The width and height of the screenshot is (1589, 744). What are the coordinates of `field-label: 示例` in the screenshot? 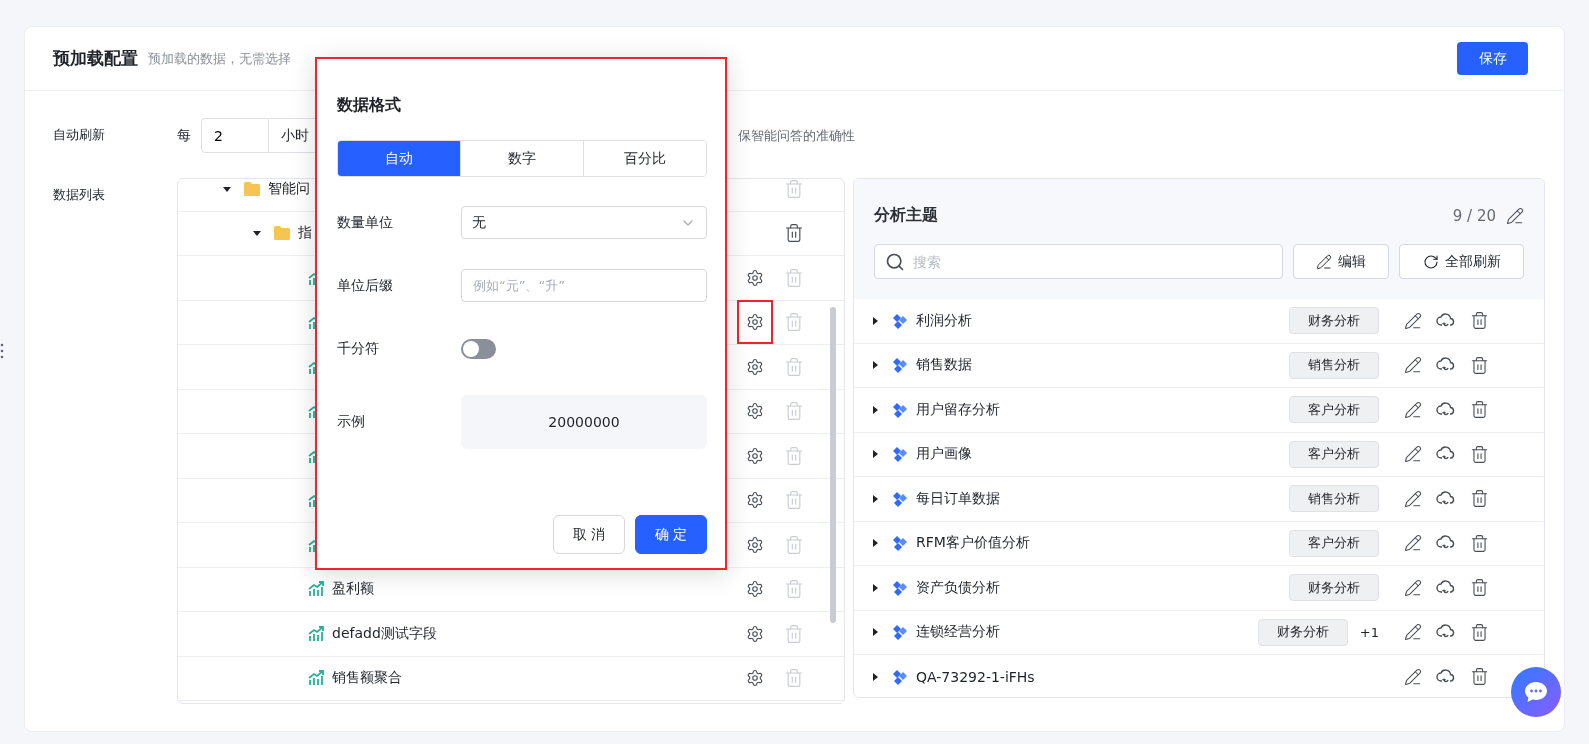 It's located at (351, 422).